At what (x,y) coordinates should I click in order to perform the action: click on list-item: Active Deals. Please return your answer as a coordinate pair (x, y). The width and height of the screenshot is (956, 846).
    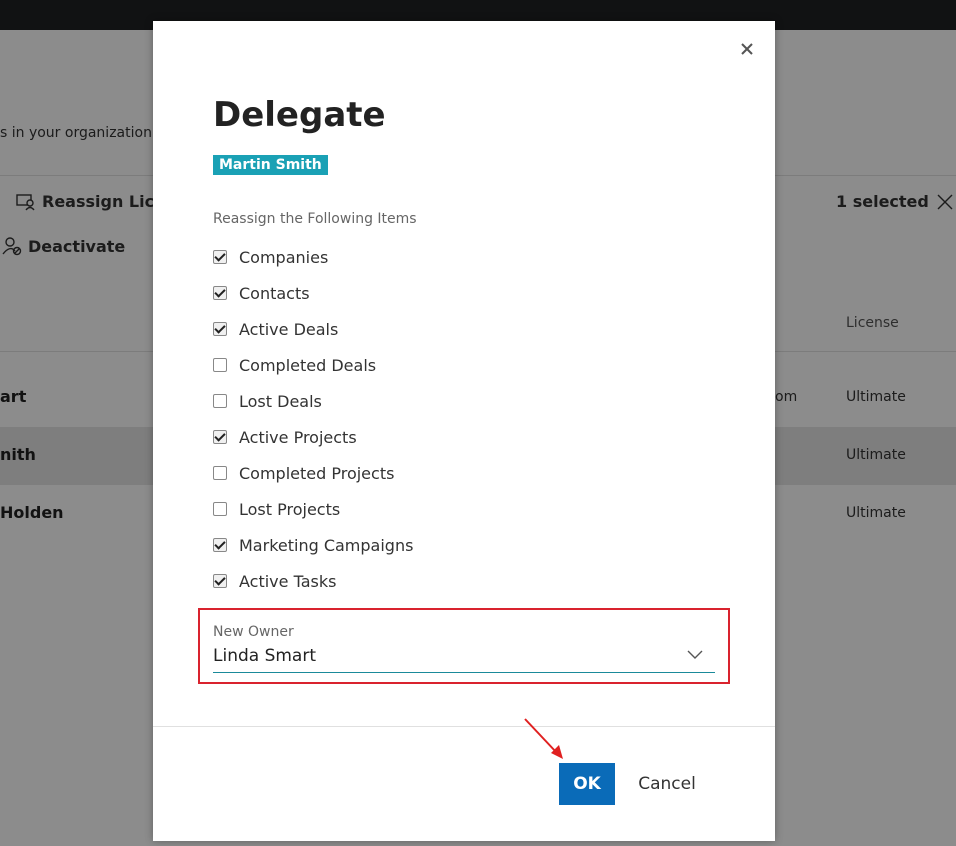
    Looking at the image, I should click on (313, 329).